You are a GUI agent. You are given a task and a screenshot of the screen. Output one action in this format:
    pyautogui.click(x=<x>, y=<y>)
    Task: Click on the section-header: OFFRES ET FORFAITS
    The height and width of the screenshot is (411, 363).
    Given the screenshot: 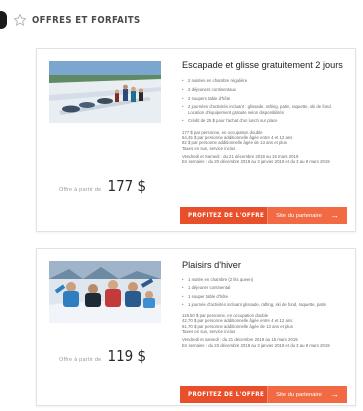 What is the action you would take?
    pyautogui.click(x=77, y=20)
    